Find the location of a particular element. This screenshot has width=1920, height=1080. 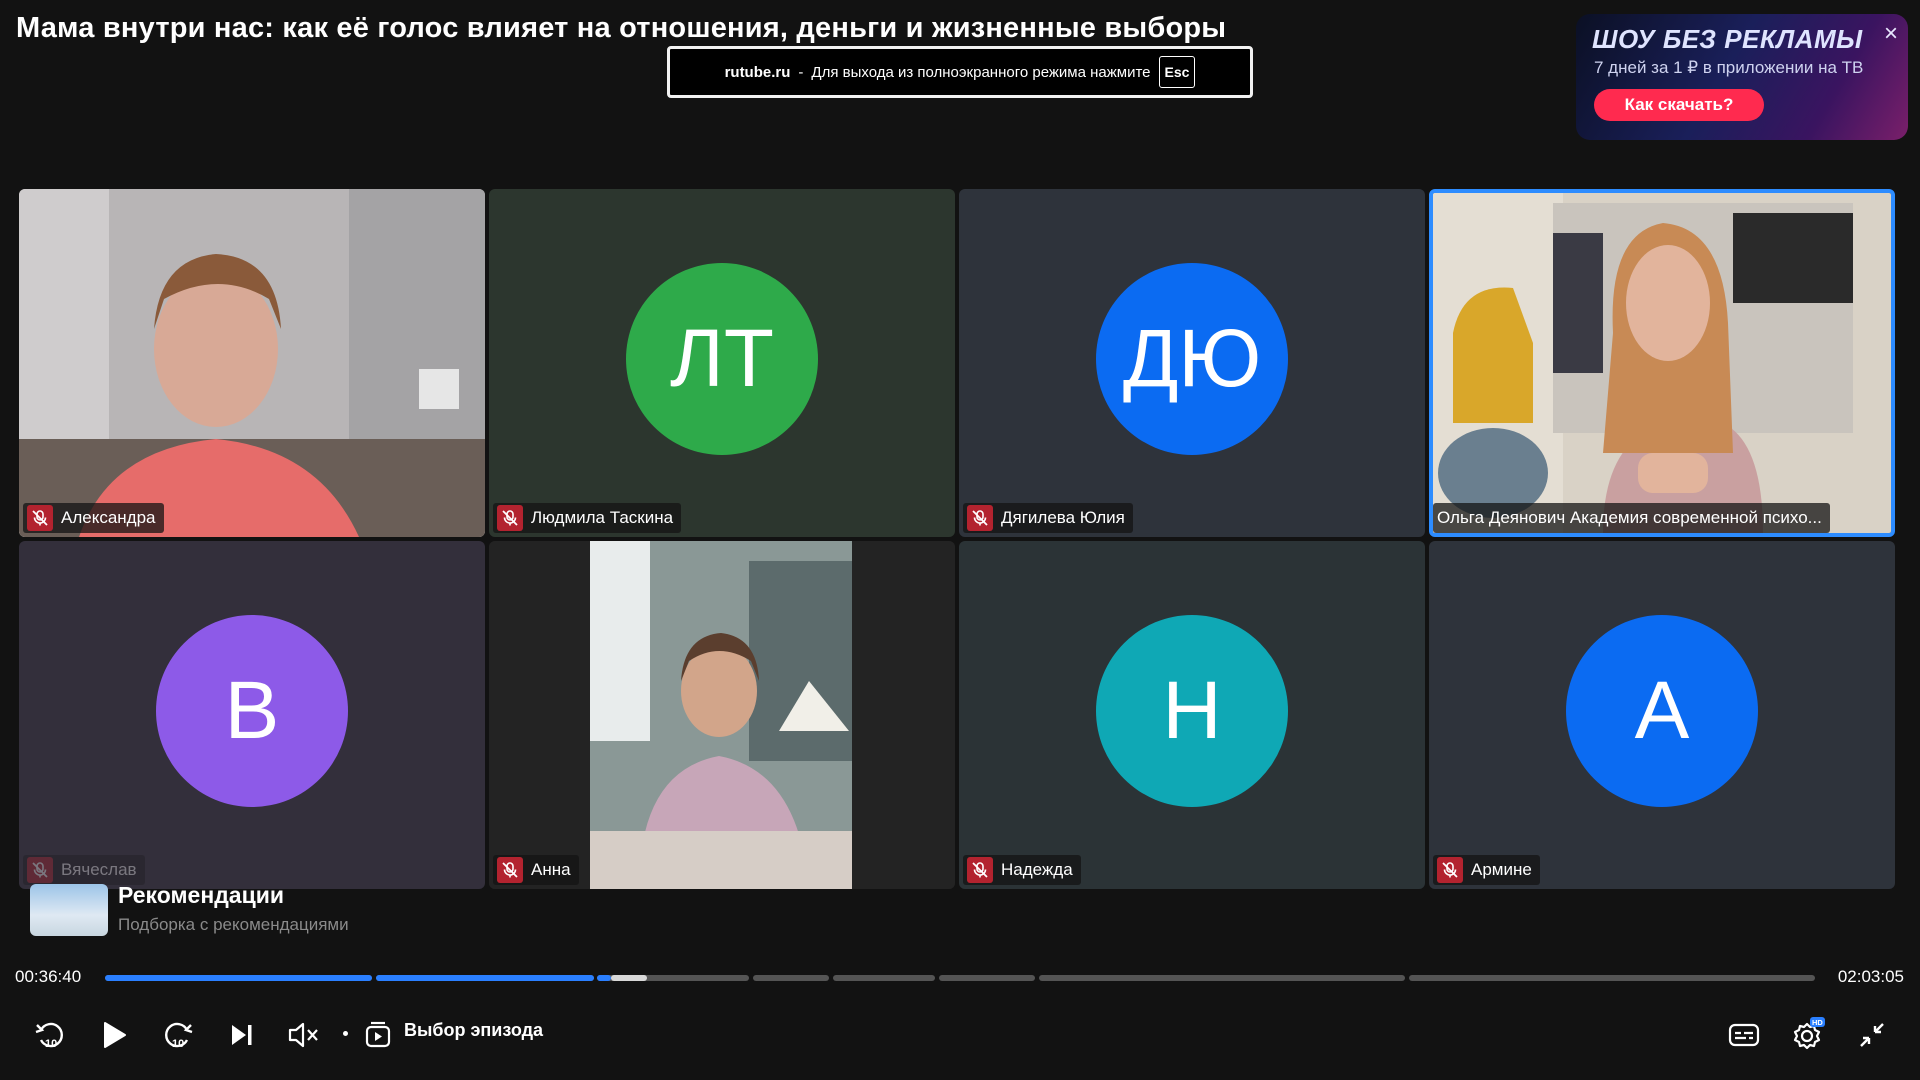

ad-subtitle: 7 дней за 1 ₽ в приложении на ТВ is located at coordinates (1729, 67).